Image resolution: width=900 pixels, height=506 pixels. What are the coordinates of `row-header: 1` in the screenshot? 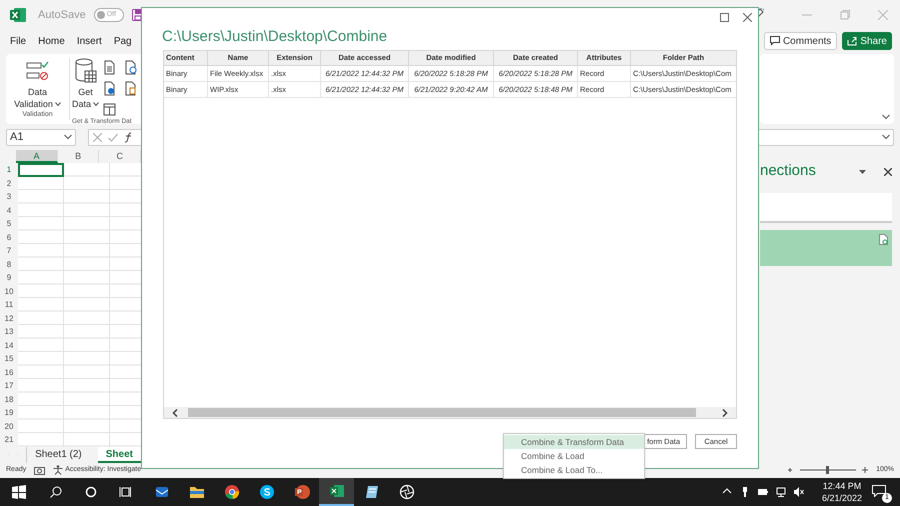 It's located at (9, 170).